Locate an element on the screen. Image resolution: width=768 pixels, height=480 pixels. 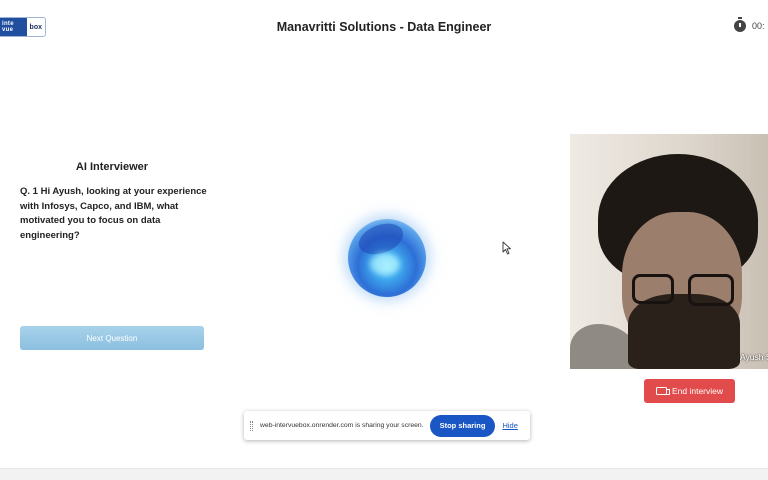
timer-icon is located at coordinates (740, 24).